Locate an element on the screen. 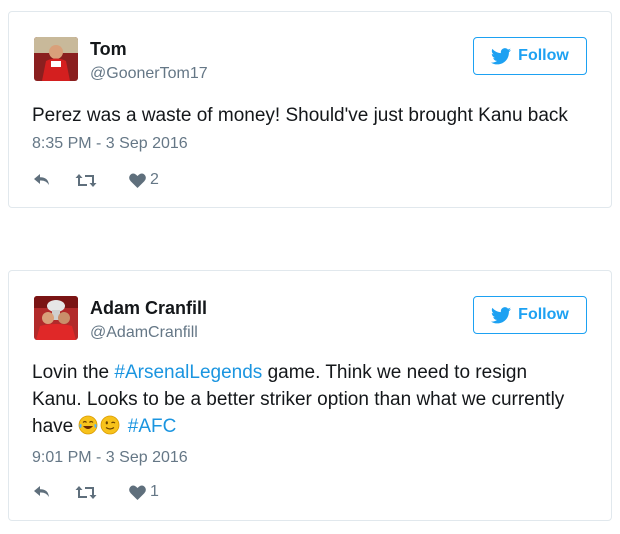 Image resolution: width=620 pixels, height=534 pixels. tweet-actions: 2 is located at coordinates (96, 180).